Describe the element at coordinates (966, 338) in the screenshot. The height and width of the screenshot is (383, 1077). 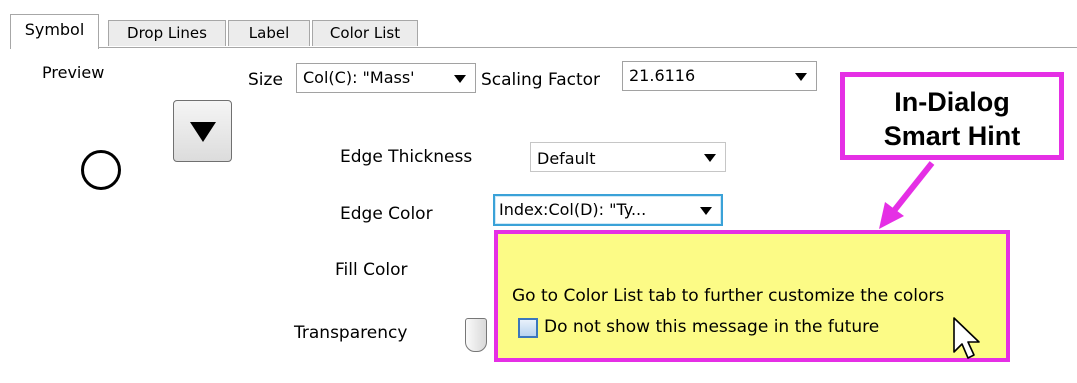
I see `mouse-cursor-icon` at that location.